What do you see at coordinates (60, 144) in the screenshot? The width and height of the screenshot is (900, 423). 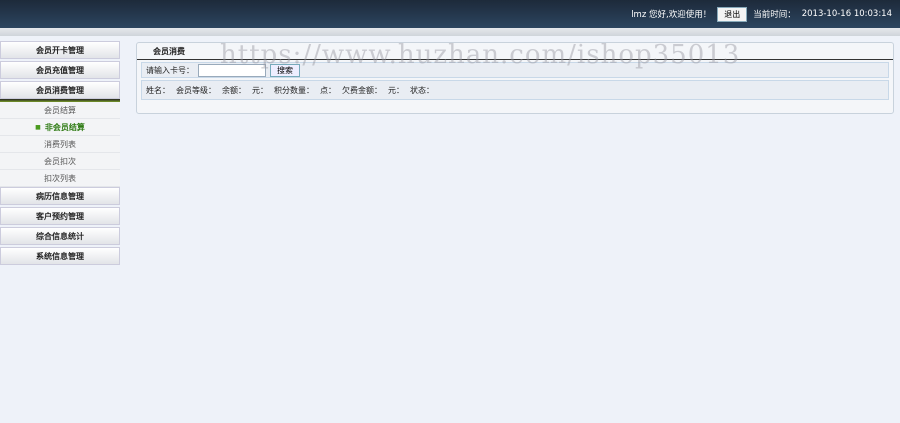 I see `submenu-consumption-list: 消费列表` at bounding box center [60, 144].